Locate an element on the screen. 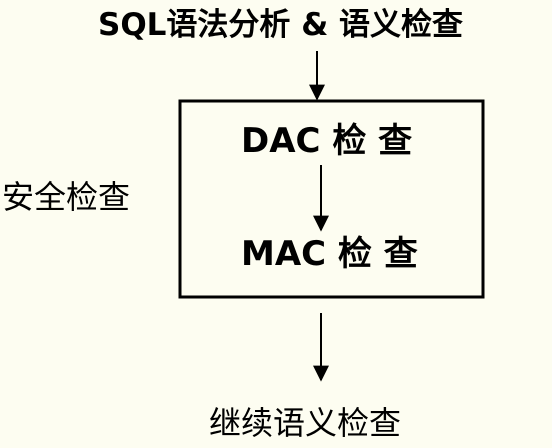 The image size is (552, 448). top-title: SQL语法分析 & 语义检查 is located at coordinates (281, 25).